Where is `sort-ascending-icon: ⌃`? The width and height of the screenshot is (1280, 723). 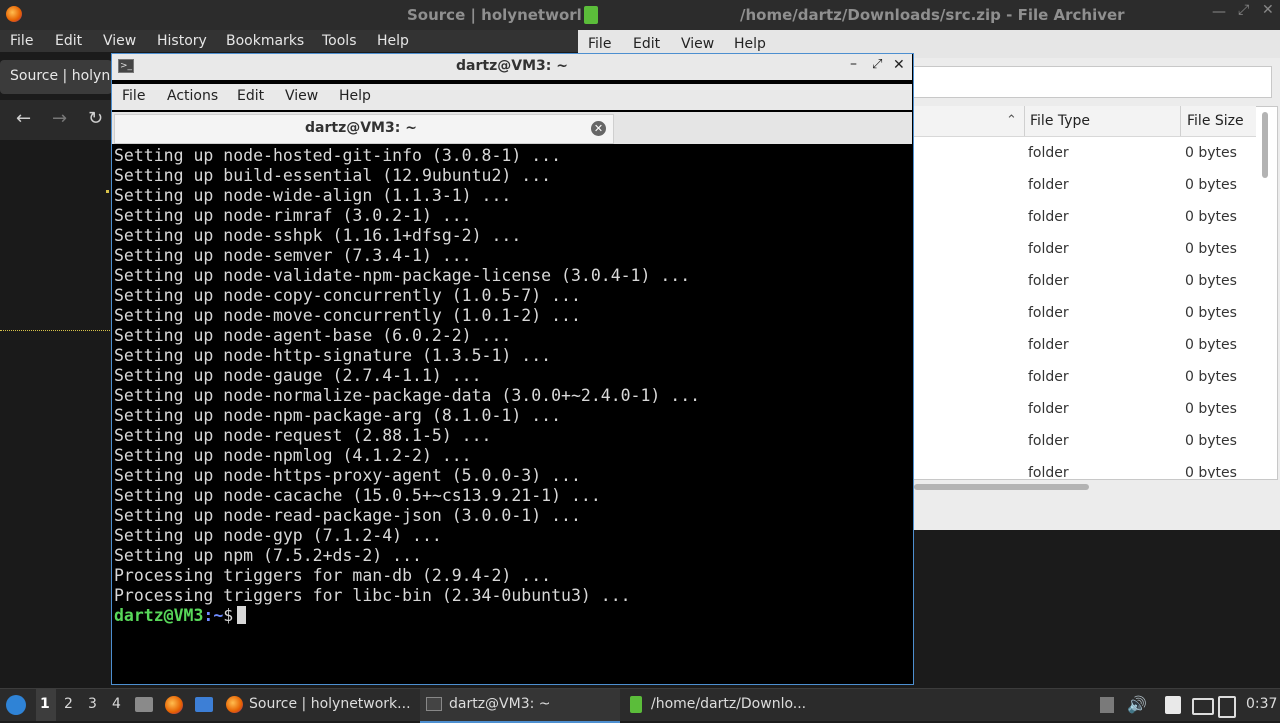
sort-ascending-icon: ⌃ is located at coordinates (1011, 120).